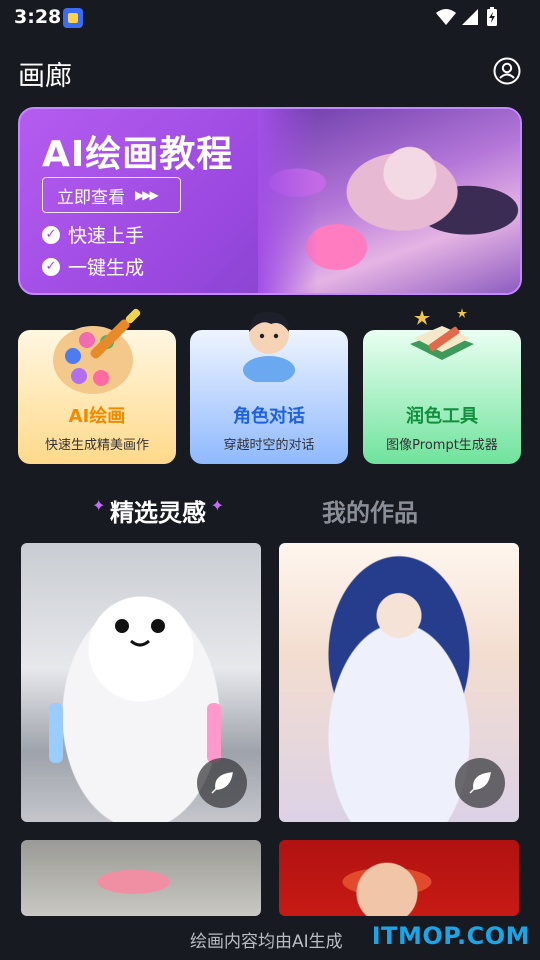 This screenshot has height=960, width=540. What do you see at coordinates (269, 346) in the screenshot?
I see `character-icon` at bounding box center [269, 346].